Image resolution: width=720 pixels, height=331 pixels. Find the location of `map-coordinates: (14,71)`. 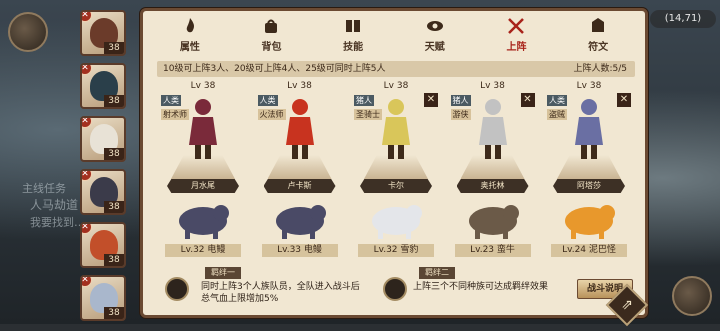

map-coordinates: (14,71) is located at coordinates (683, 19).